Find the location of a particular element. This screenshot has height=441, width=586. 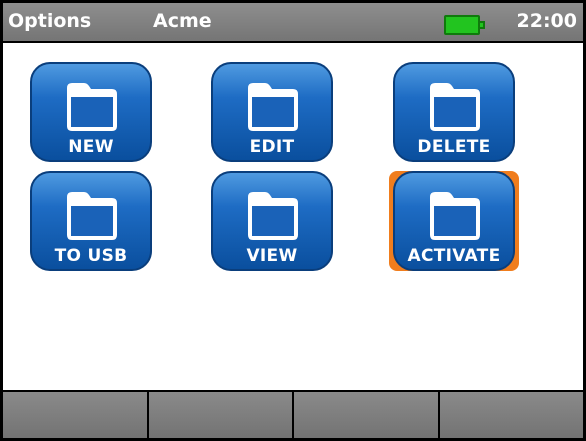

edit-button: EDIT is located at coordinates (272, 112).